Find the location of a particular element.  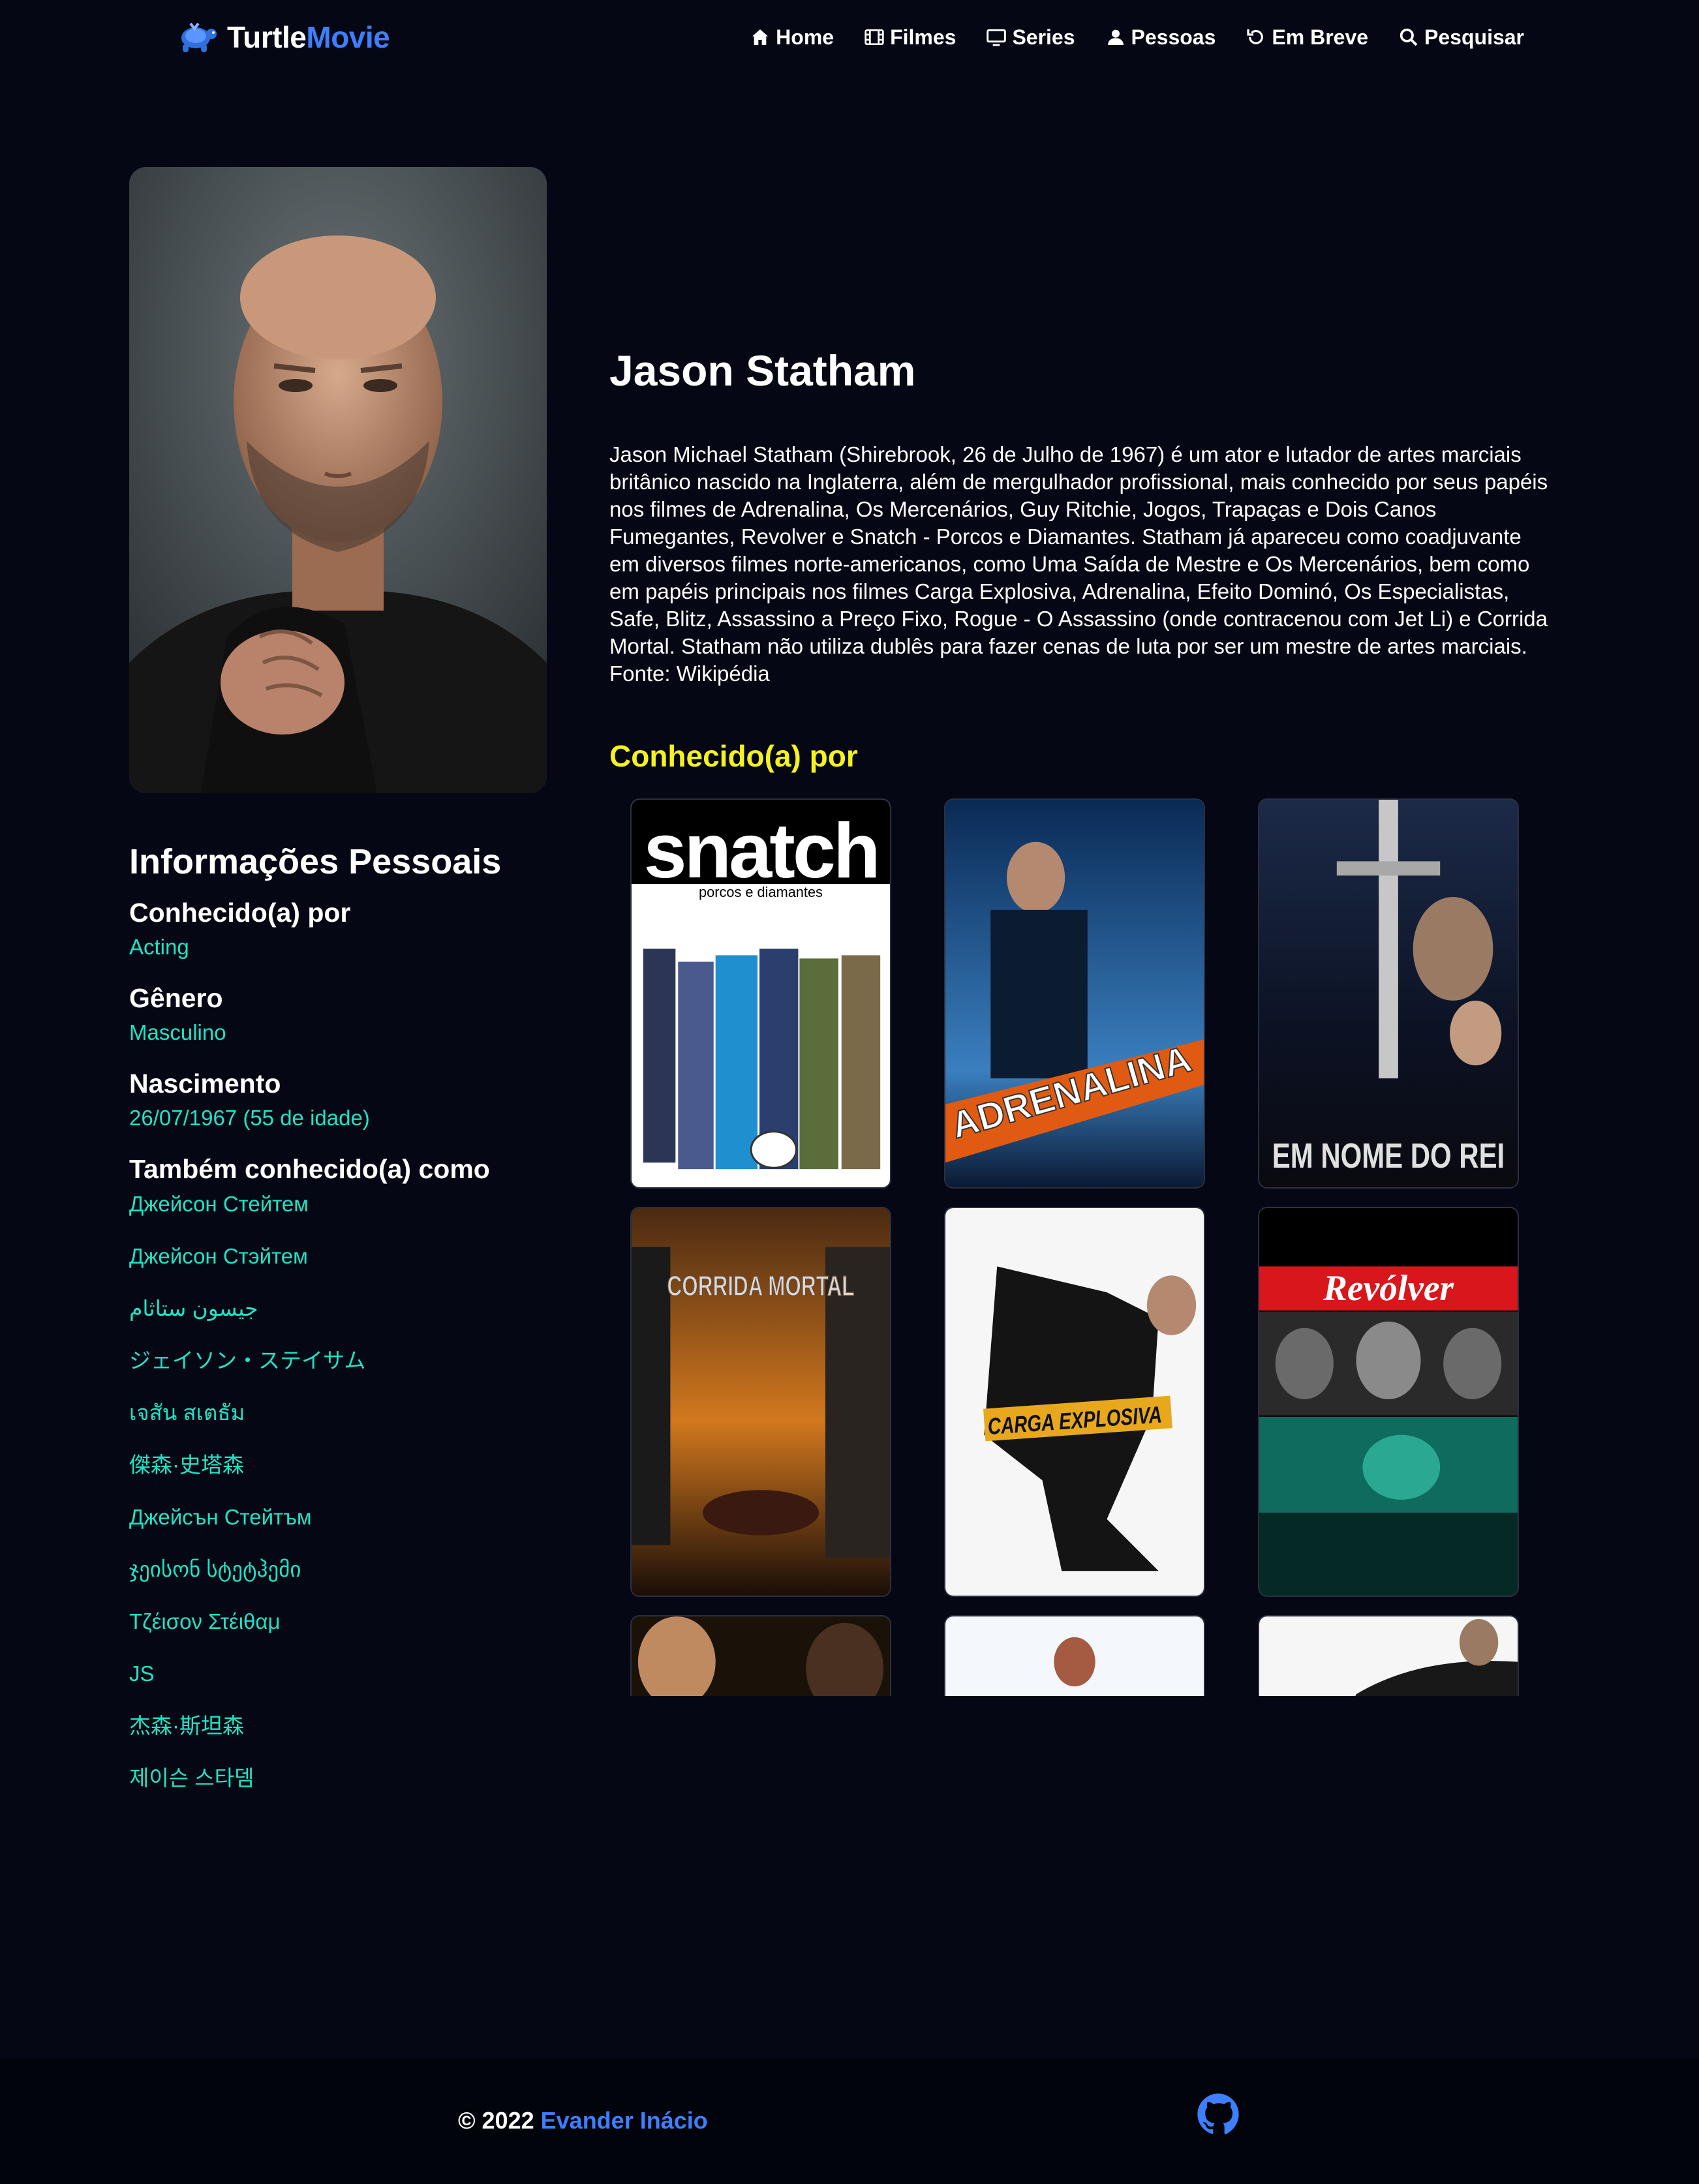

tv-icon is located at coordinates (997, 37).